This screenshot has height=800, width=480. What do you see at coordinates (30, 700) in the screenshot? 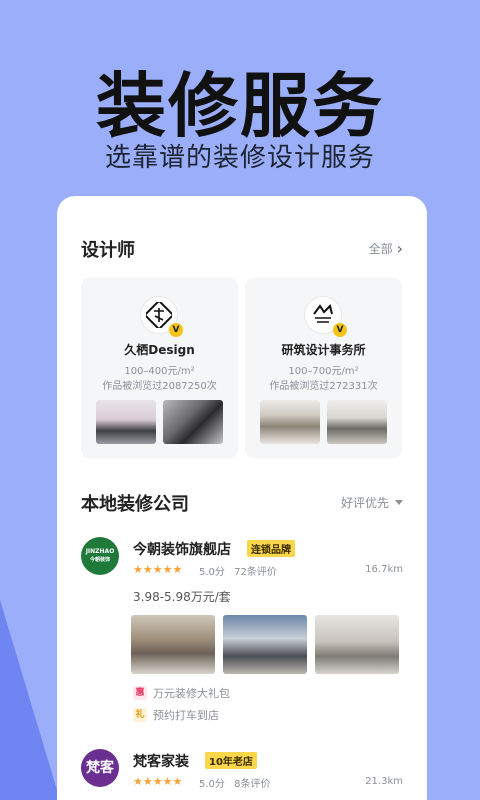
I see `background-wedge` at bounding box center [30, 700].